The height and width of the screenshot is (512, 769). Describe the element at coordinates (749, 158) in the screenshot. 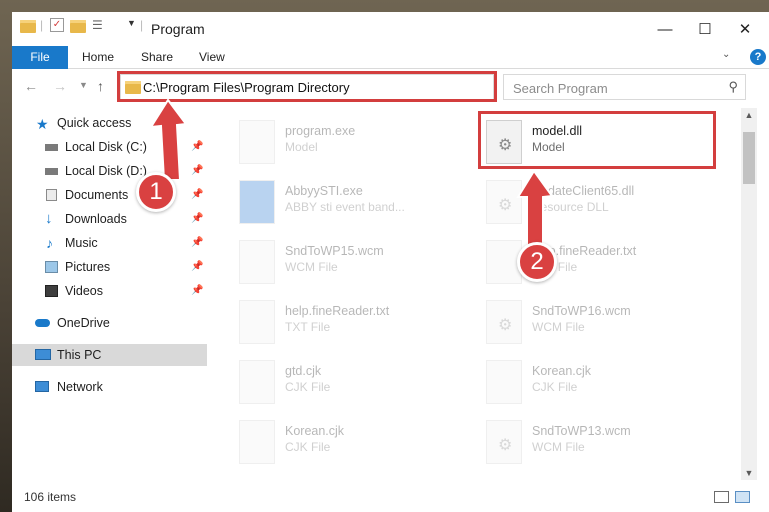

I see `scrollbar-thumb` at that location.